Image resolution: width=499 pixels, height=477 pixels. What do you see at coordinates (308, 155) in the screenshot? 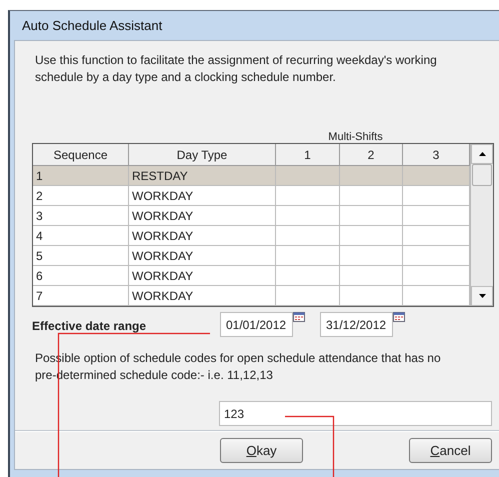
I see `column-header: 1` at bounding box center [308, 155].